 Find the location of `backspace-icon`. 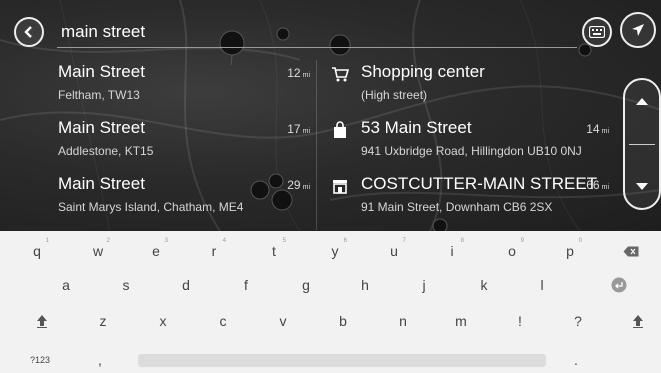

backspace-icon is located at coordinates (631, 251).